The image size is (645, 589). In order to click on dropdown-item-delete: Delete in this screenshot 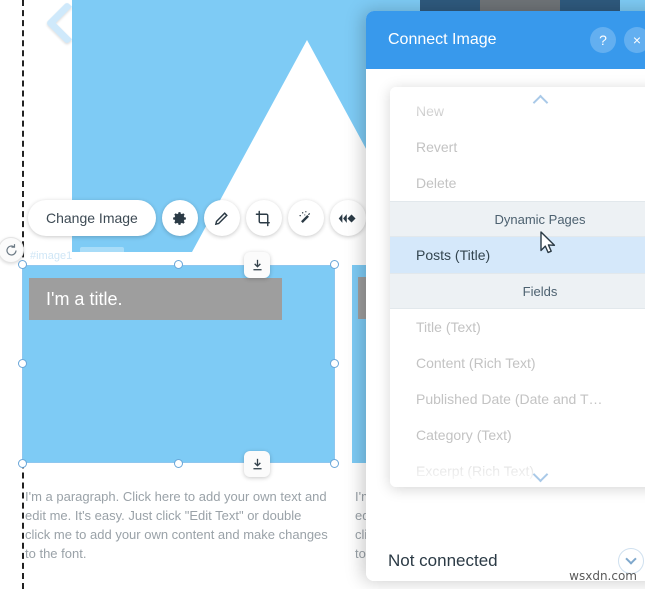, I will do `click(517, 183)`.